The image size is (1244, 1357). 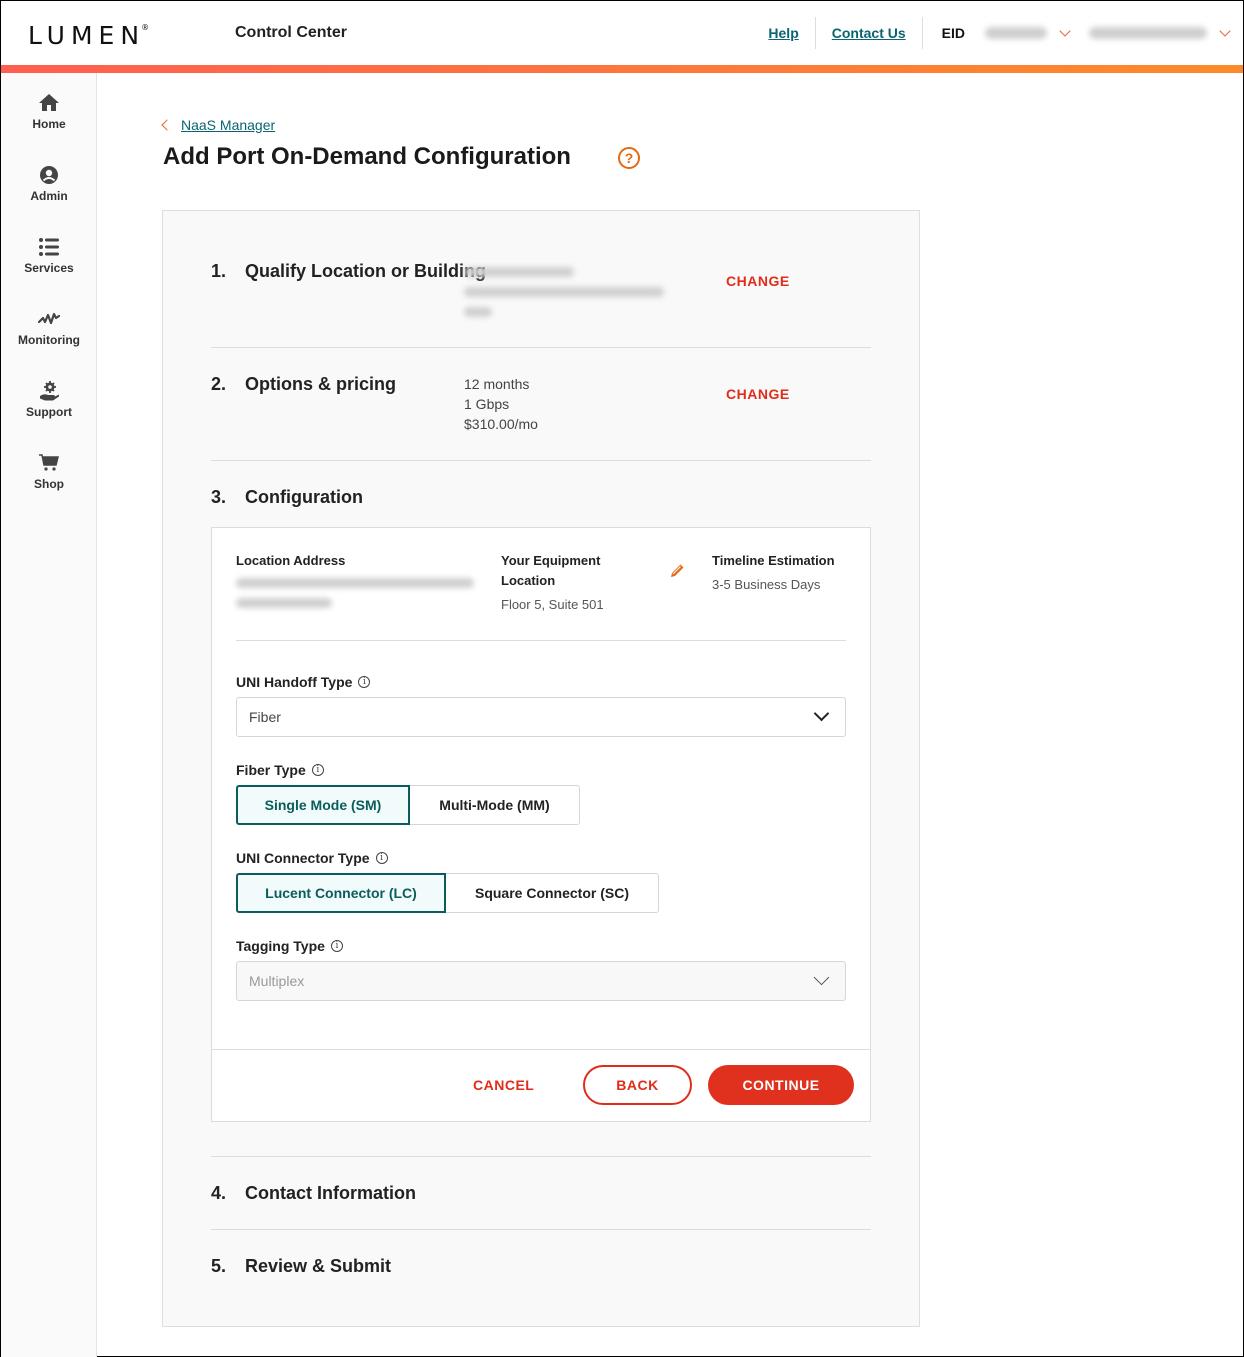 I want to click on sidebar-item-label: Home, so click(x=49, y=124).